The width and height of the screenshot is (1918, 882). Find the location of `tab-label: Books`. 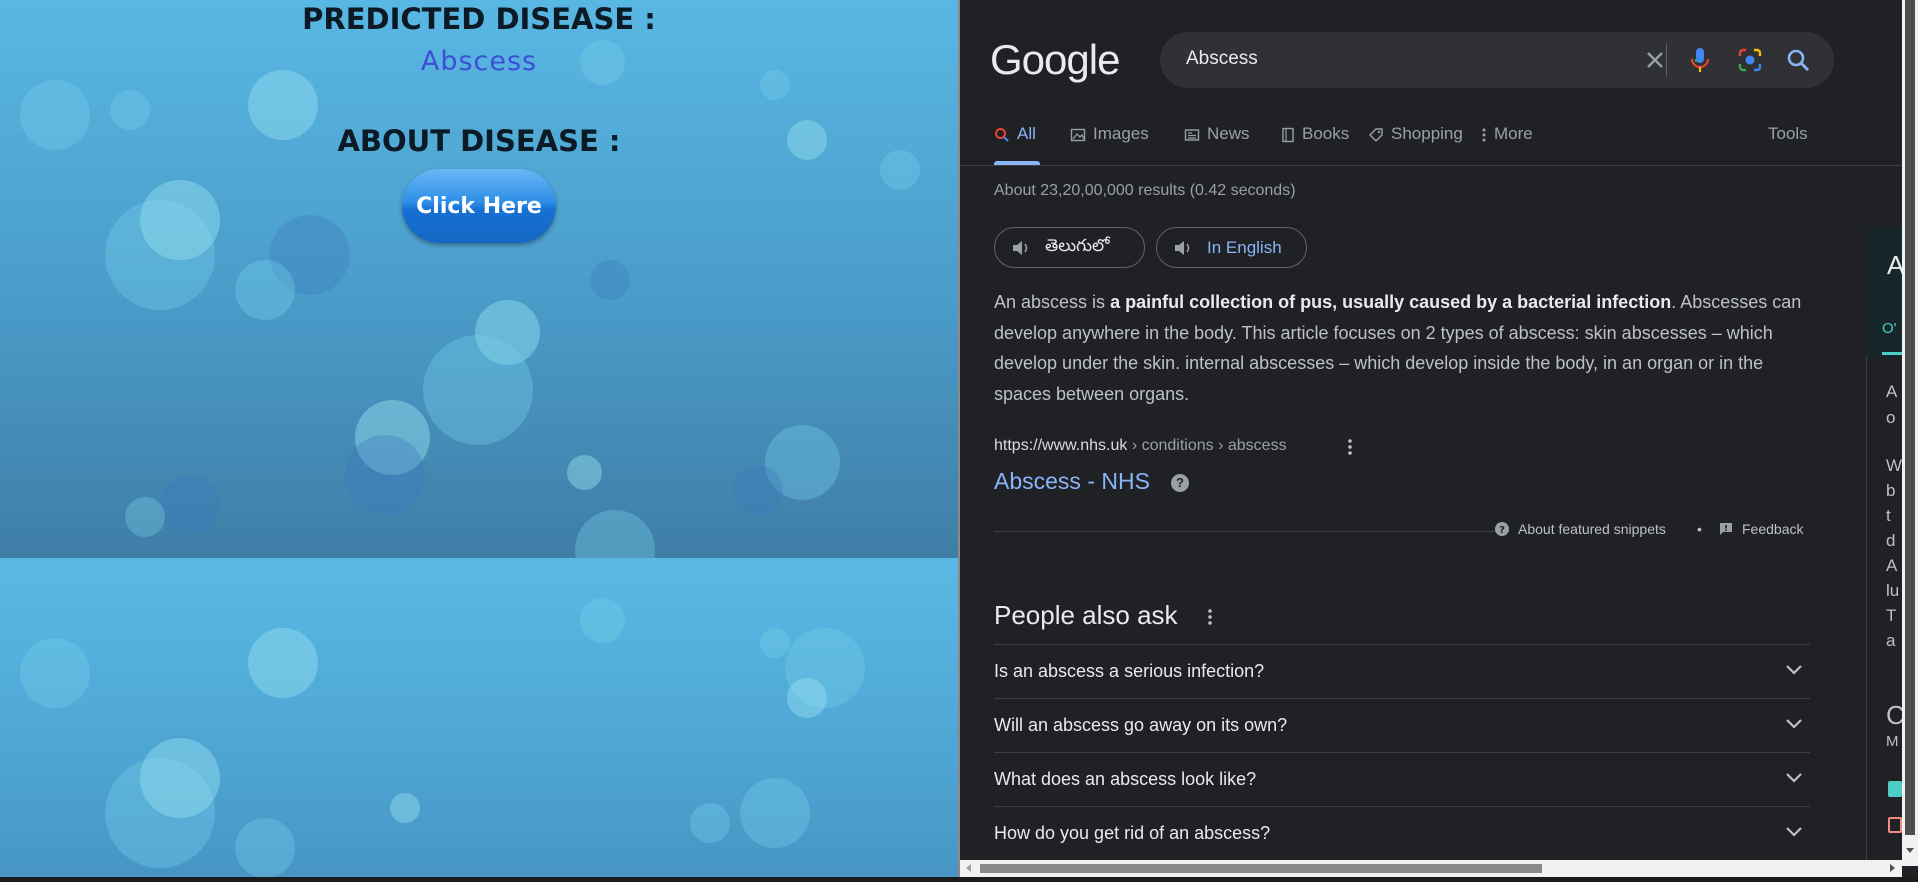

tab-label: Books is located at coordinates (1326, 133).